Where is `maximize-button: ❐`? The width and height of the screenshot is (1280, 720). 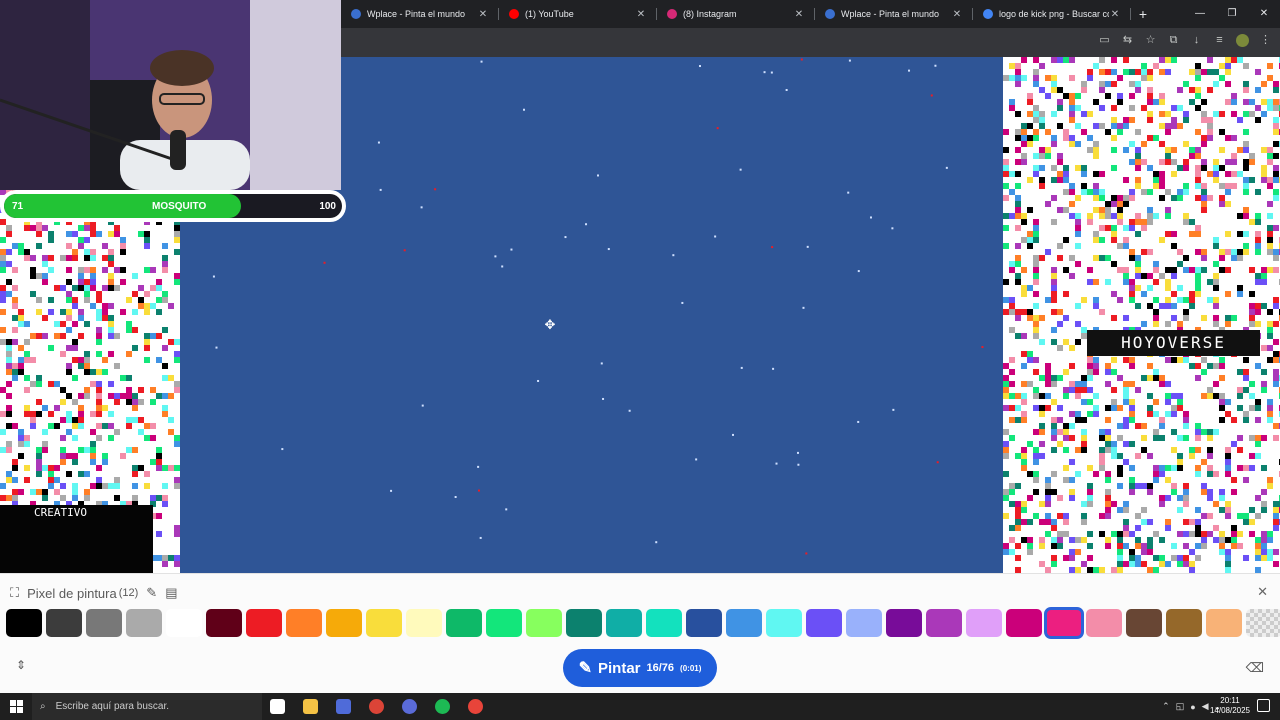
maximize-button: ❐ is located at coordinates (1232, 14).